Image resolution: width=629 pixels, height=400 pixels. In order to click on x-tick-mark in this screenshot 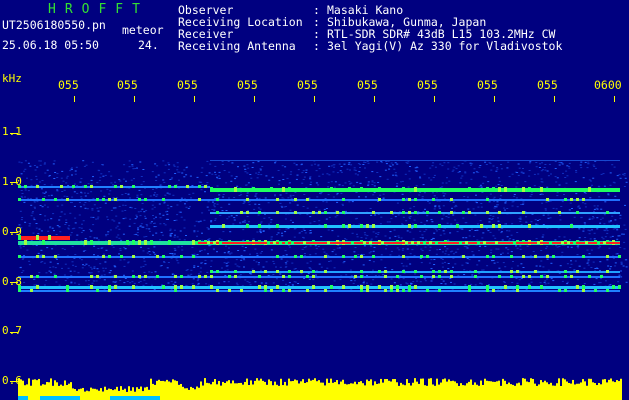, I will do `click(374, 99)`.